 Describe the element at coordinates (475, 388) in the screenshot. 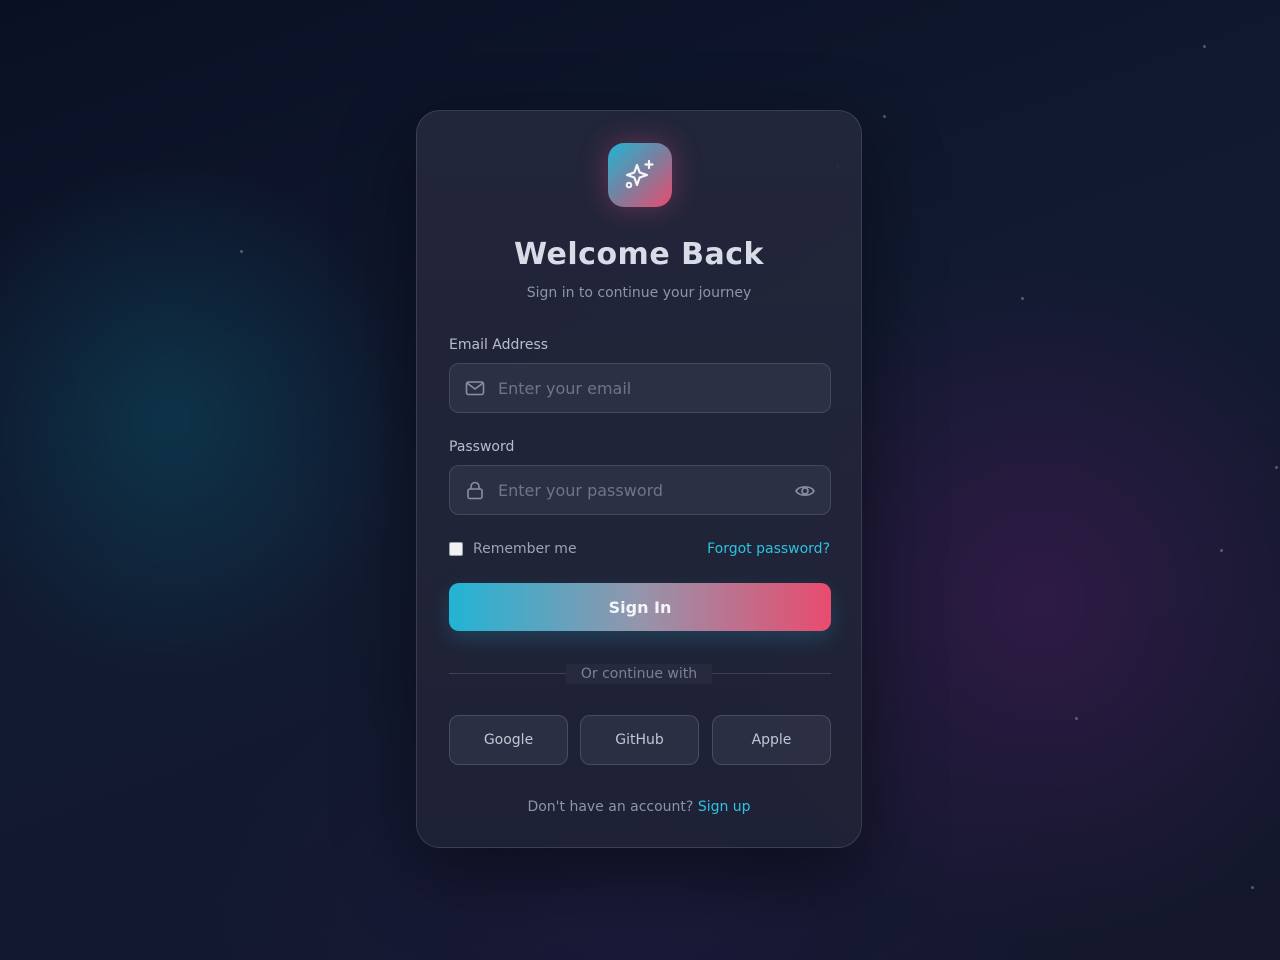

I see `mail-icon` at that location.